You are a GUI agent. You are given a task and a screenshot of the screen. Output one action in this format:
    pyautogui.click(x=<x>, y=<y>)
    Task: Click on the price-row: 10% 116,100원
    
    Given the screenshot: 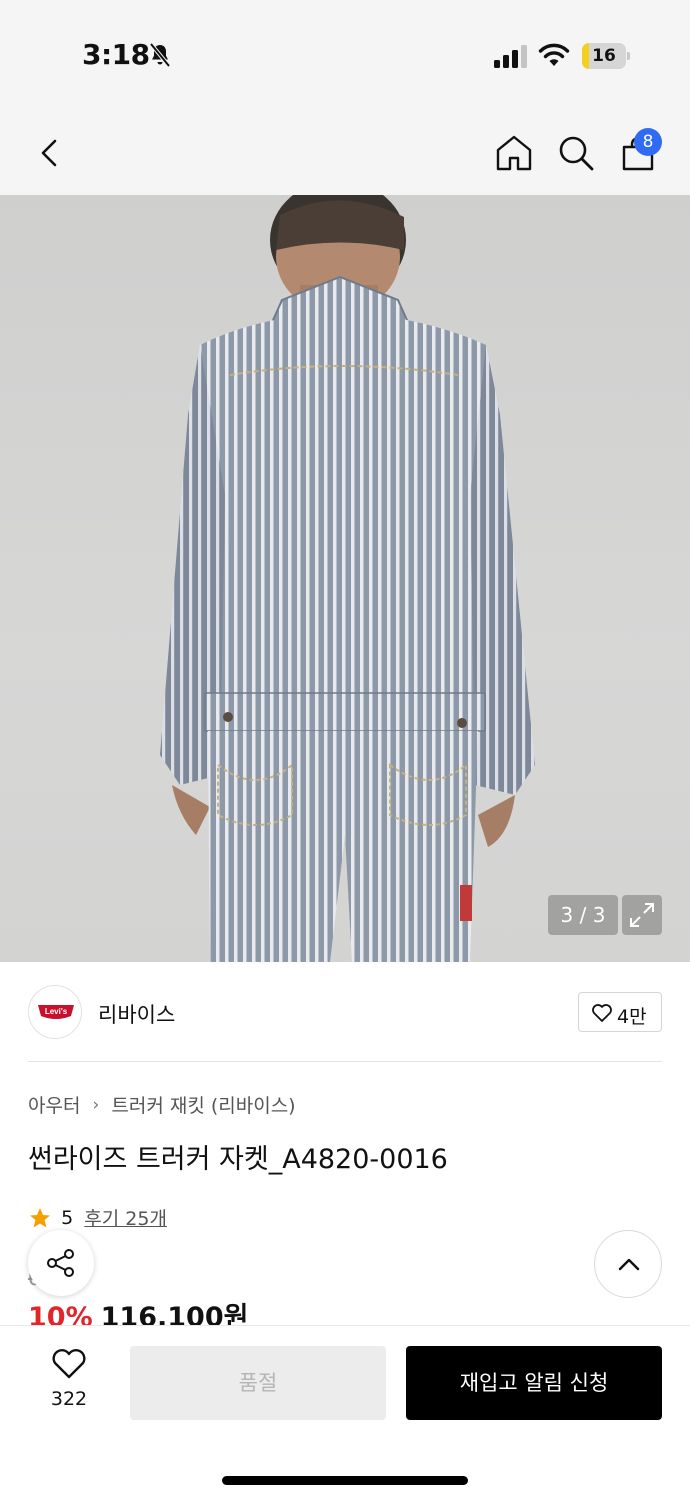 What is the action you would take?
    pyautogui.click(x=138, y=1311)
    